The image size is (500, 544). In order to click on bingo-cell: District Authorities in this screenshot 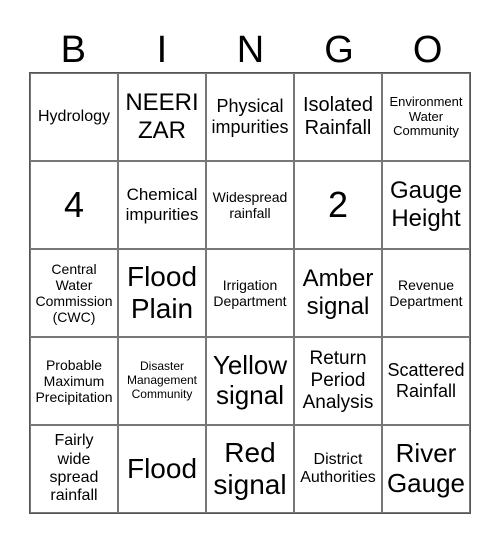, I will do `click(338, 469)`.